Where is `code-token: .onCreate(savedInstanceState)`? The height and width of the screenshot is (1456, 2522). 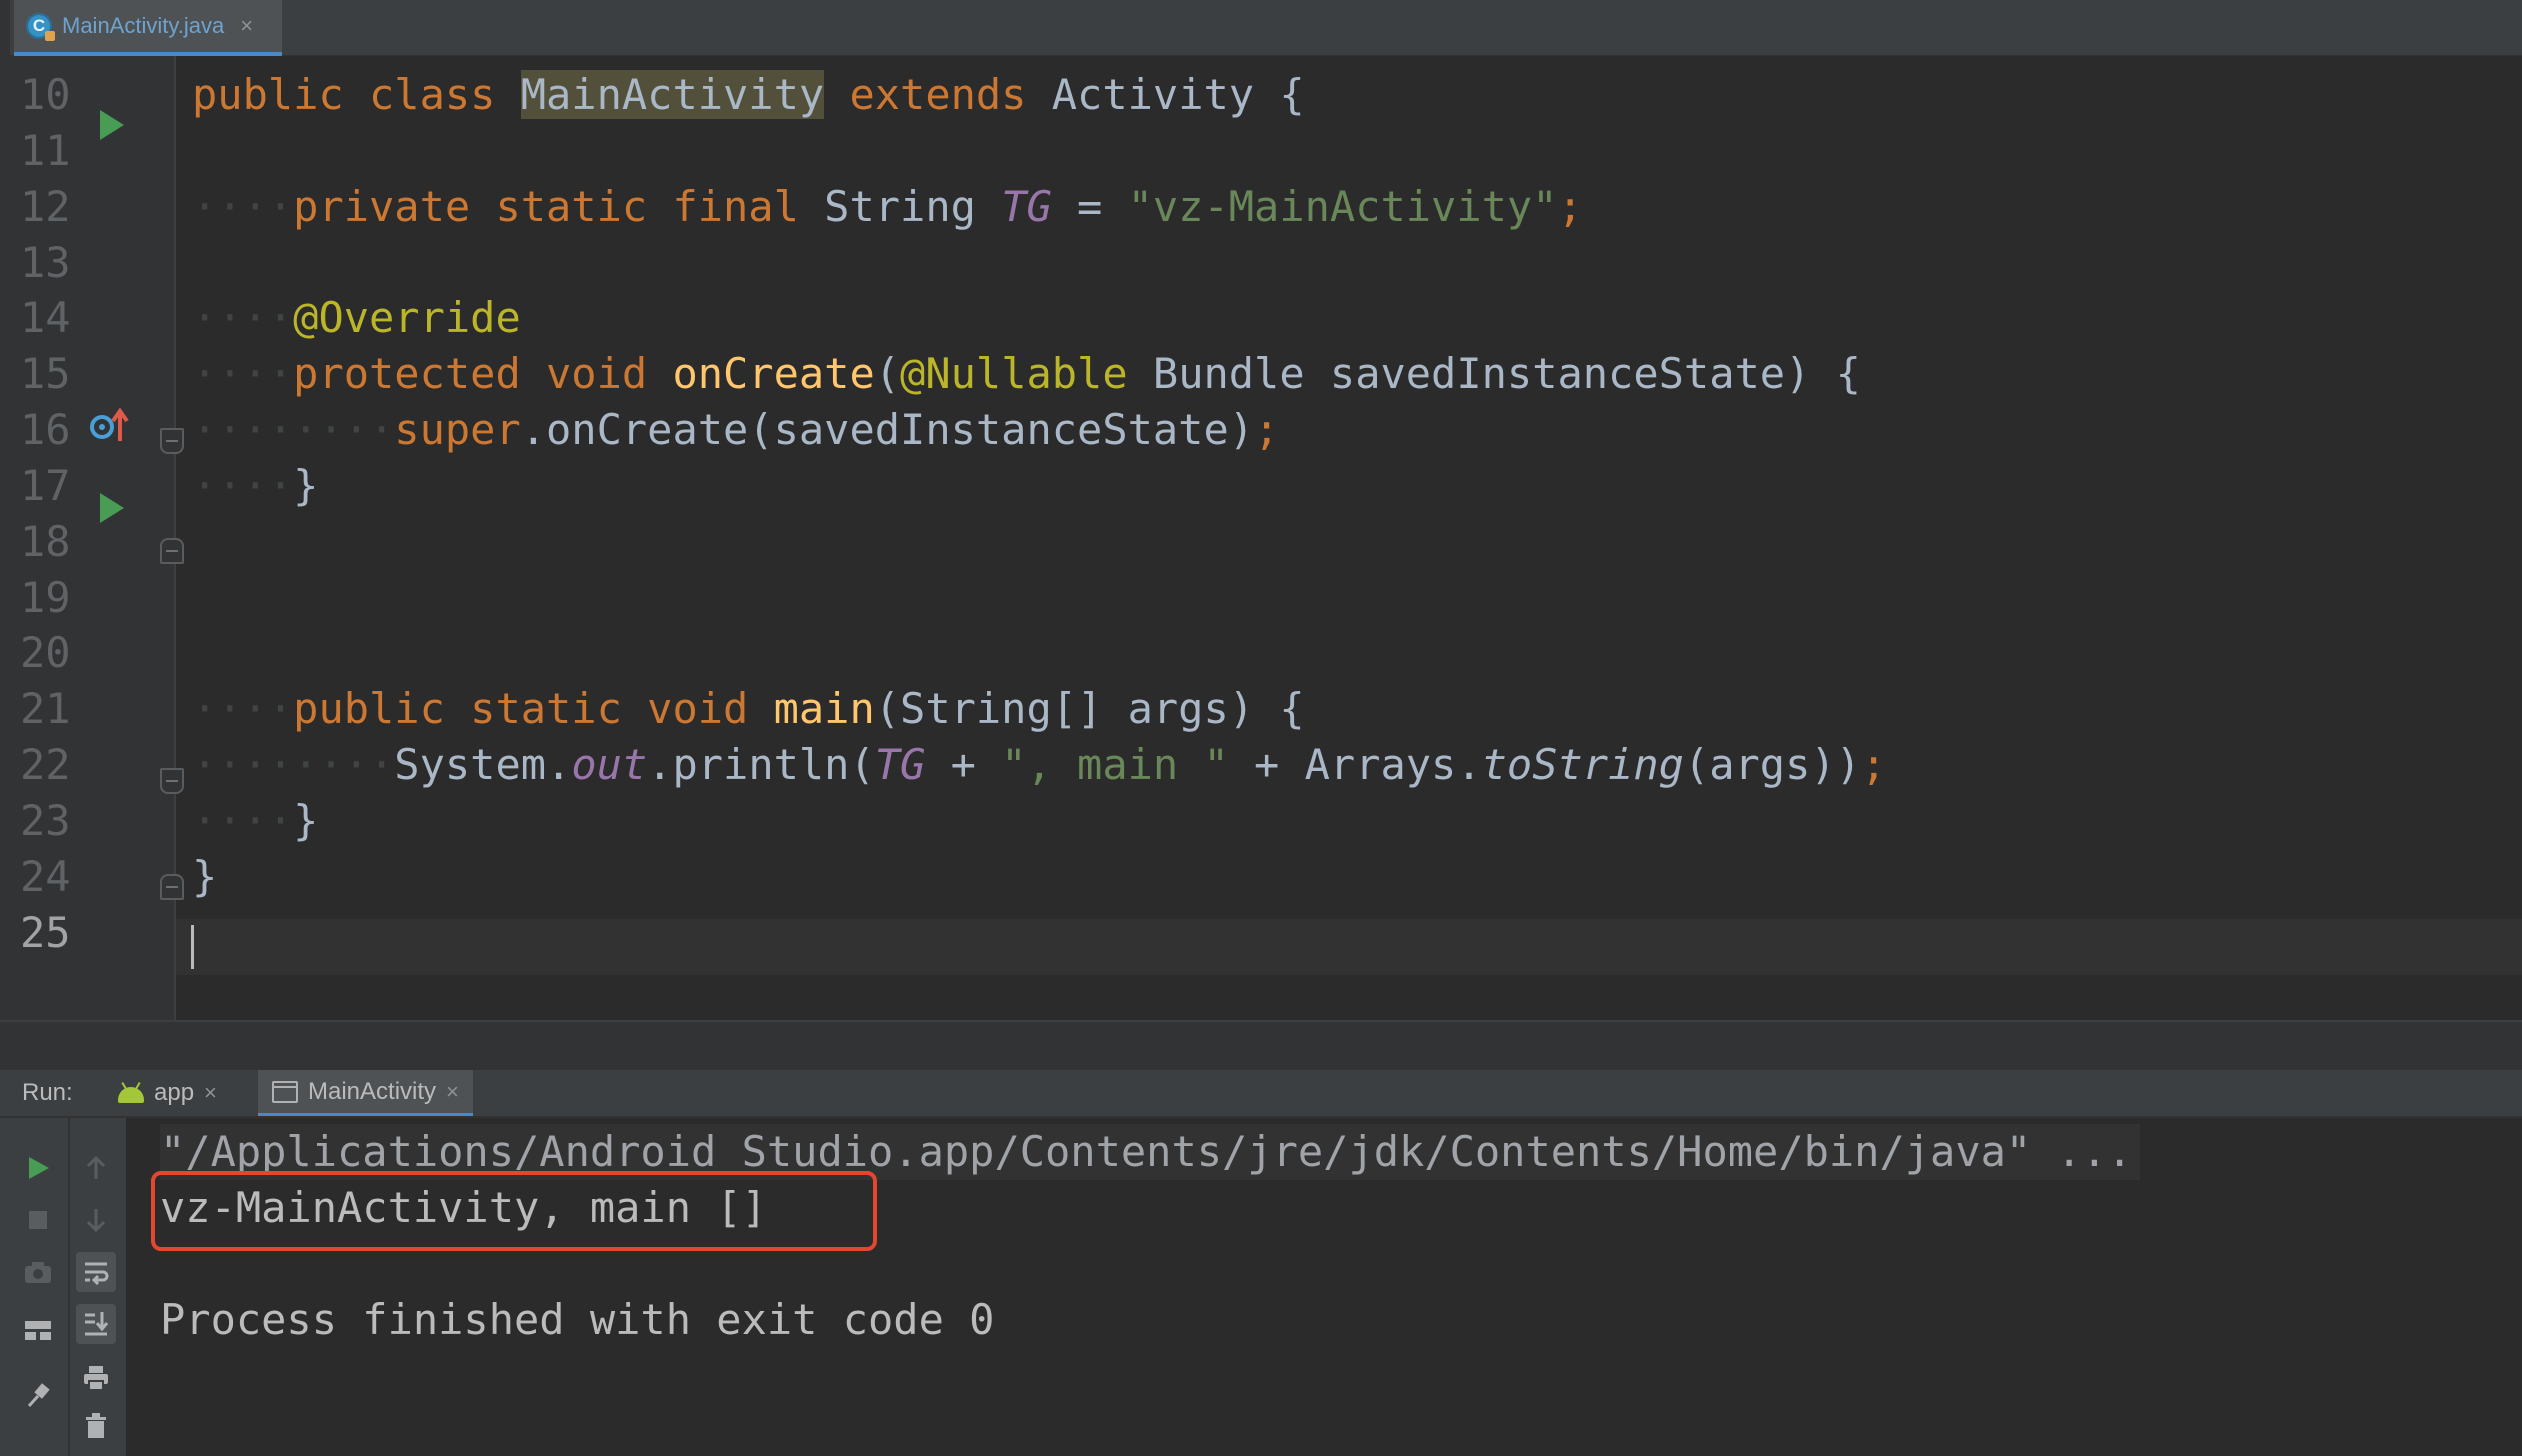 code-token: .onCreate(savedInstanceState) is located at coordinates (887, 430).